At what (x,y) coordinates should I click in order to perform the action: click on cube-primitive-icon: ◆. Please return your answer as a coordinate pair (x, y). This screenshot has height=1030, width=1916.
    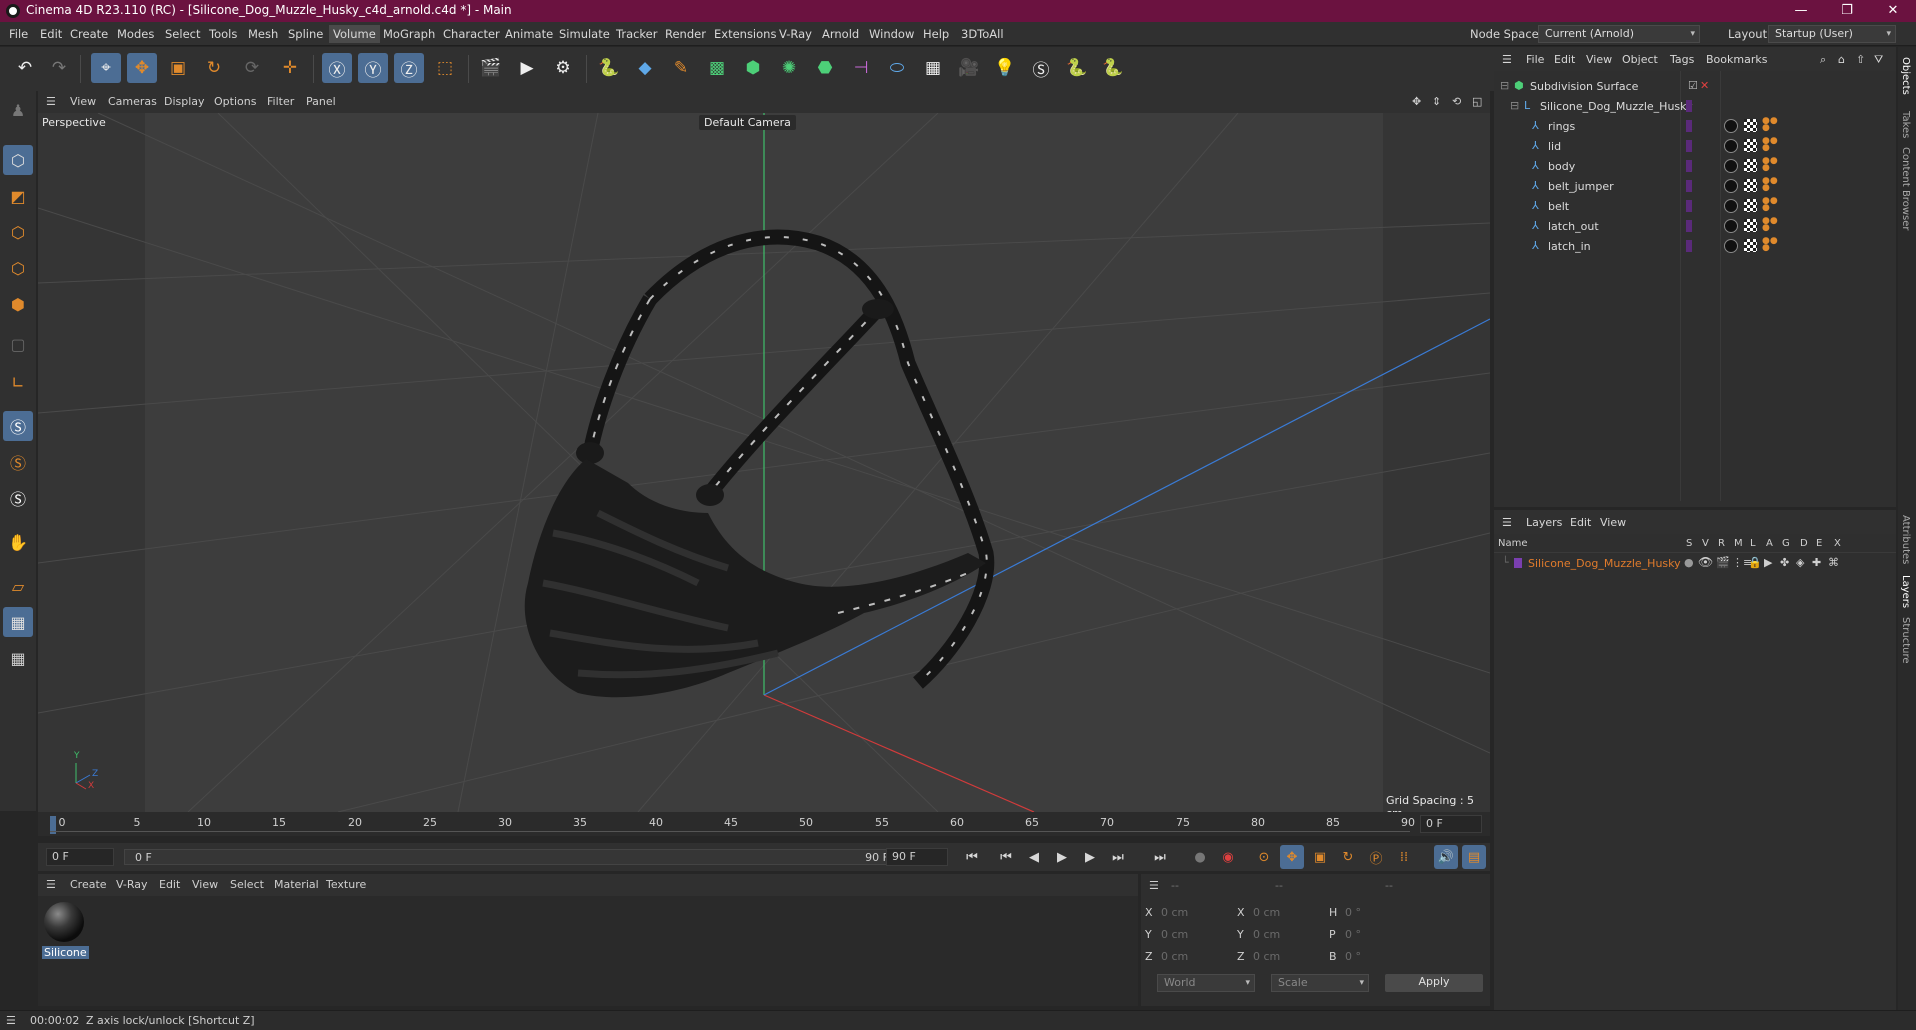
    Looking at the image, I should click on (645, 68).